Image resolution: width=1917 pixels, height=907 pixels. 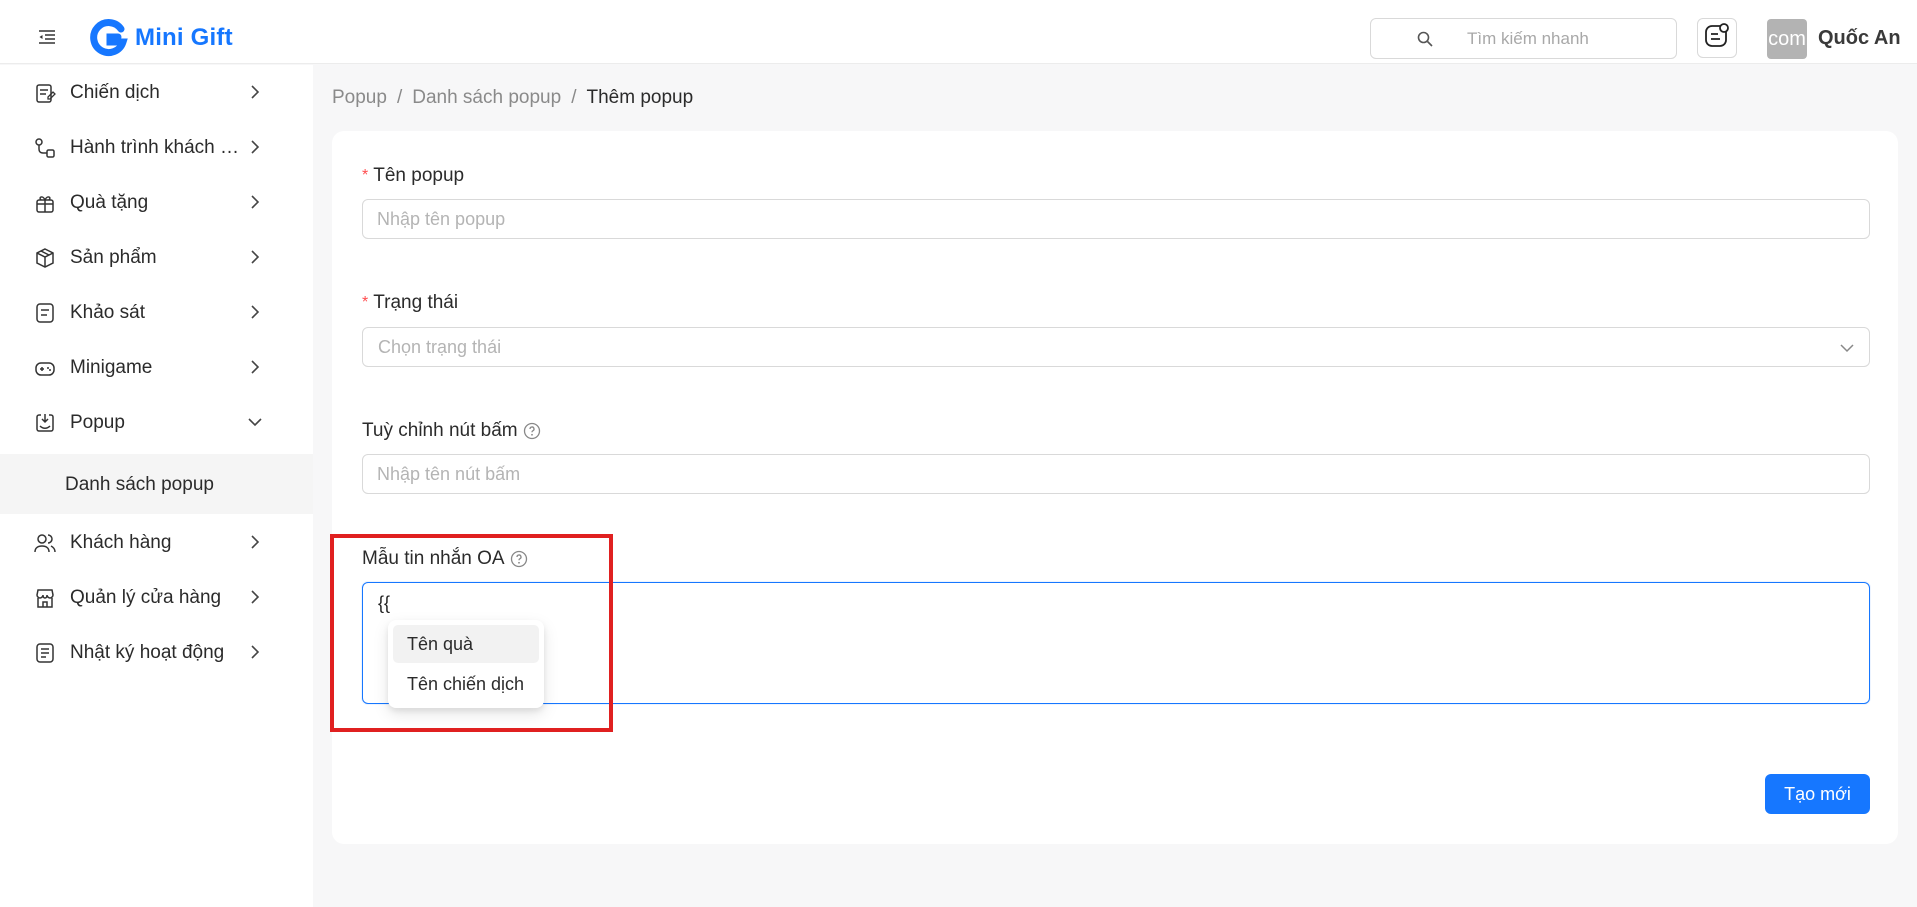 I want to click on menu-collapse-icon, so click(x=47, y=37).